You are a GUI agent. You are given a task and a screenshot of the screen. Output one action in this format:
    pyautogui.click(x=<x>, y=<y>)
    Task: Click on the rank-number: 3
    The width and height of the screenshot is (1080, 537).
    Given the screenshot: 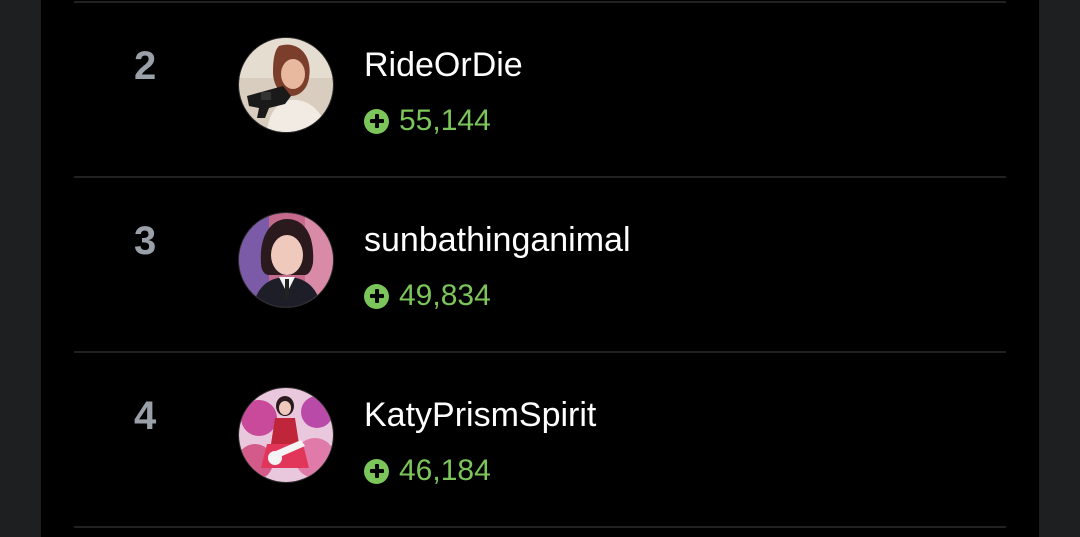 What is the action you would take?
    pyautogui.click(x=145, y=241)
    